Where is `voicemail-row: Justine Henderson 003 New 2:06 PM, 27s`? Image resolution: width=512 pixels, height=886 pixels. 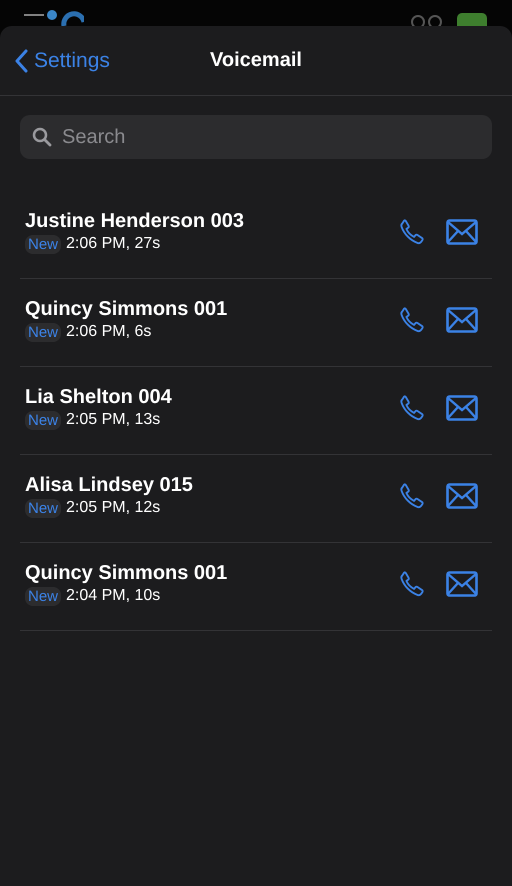 voicemail-row: Justine Henderson 003 New 2:06 PM, 27s is located at coordinates (256, 235).